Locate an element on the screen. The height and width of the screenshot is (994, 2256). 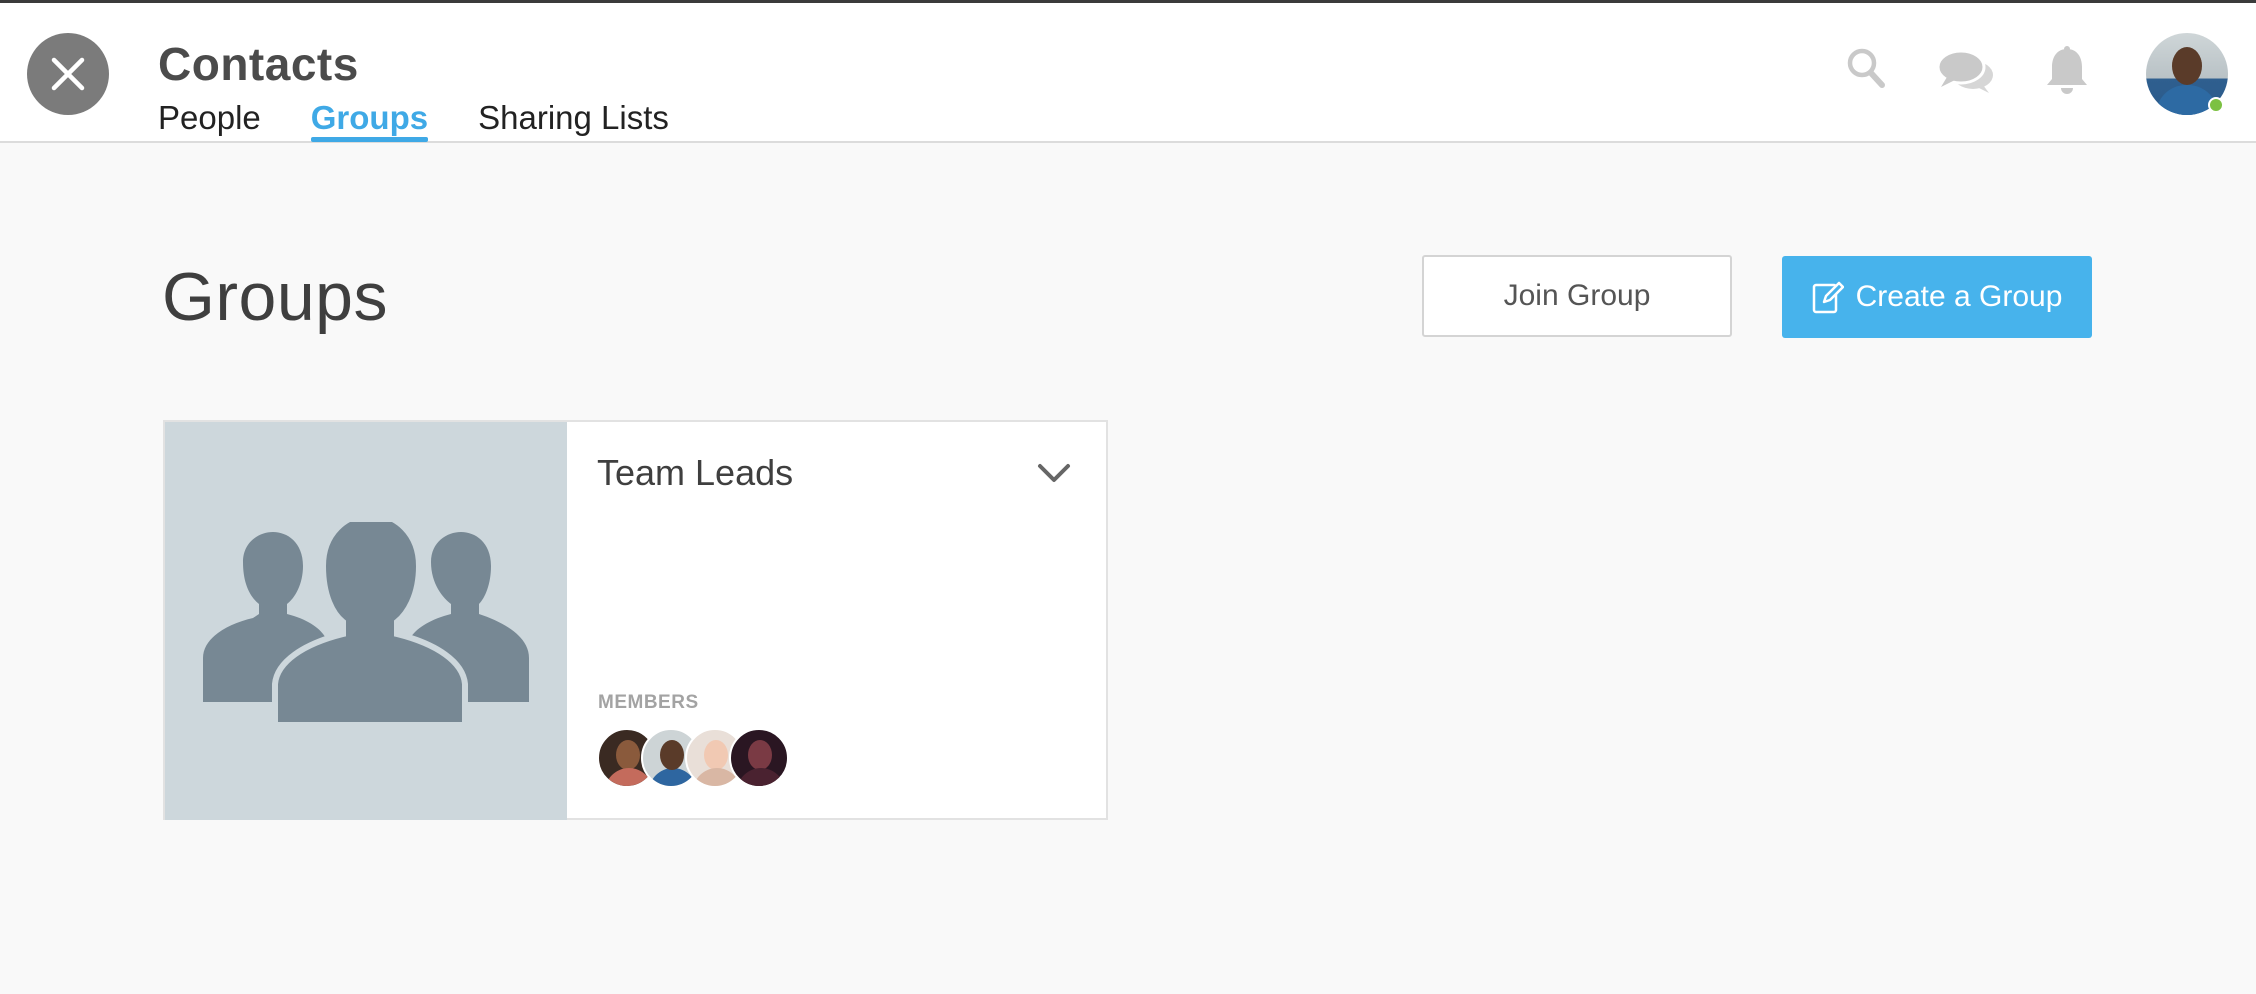
top-header: Contacts People Groups Sharing Lists is located at coordinates (1128, 71).